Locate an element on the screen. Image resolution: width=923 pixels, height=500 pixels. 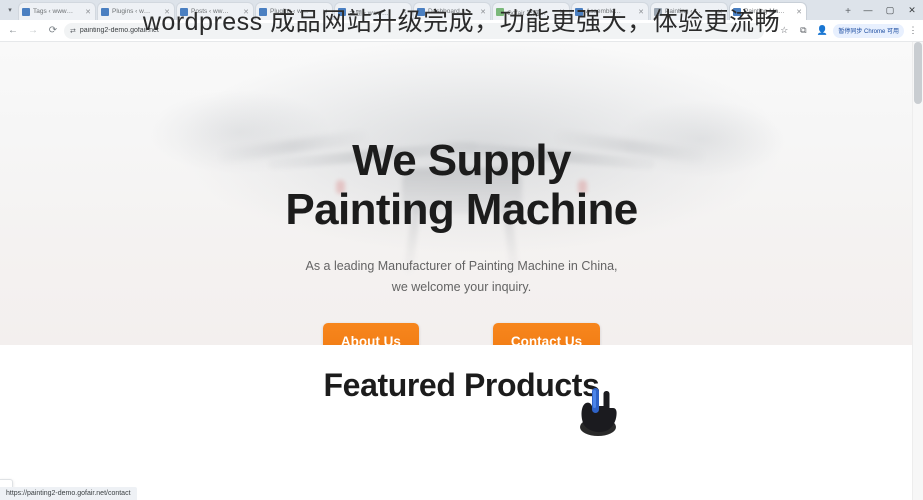
address-bar: ⇄ painting2-demo.gofair.net is located at coordinates (414, 30).